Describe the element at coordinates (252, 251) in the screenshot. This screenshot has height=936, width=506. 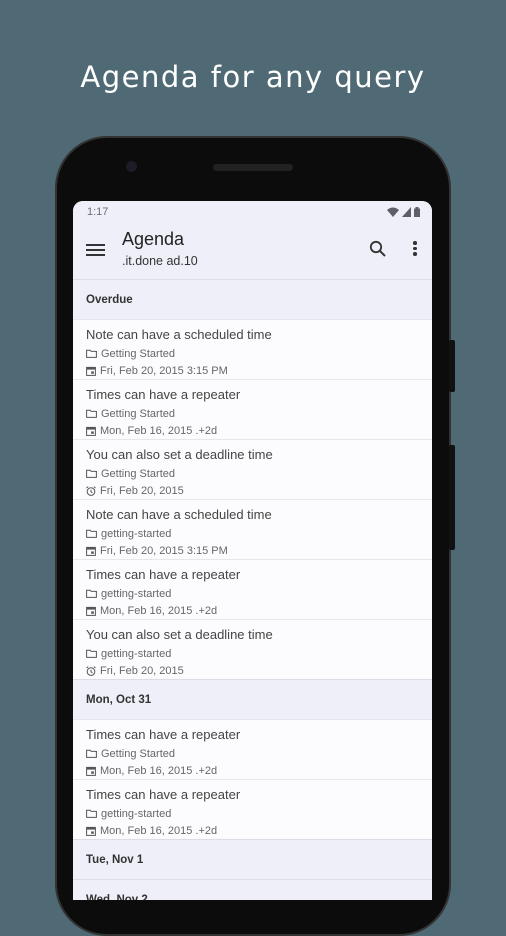
I see `app-bar: Agenda .it.done ad.10` at that location.